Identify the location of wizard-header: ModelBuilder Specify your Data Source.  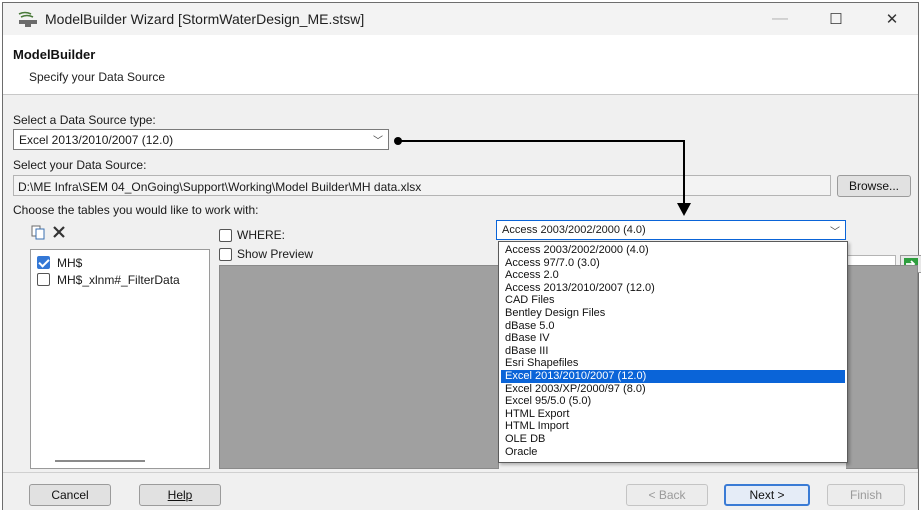
(460, 65).